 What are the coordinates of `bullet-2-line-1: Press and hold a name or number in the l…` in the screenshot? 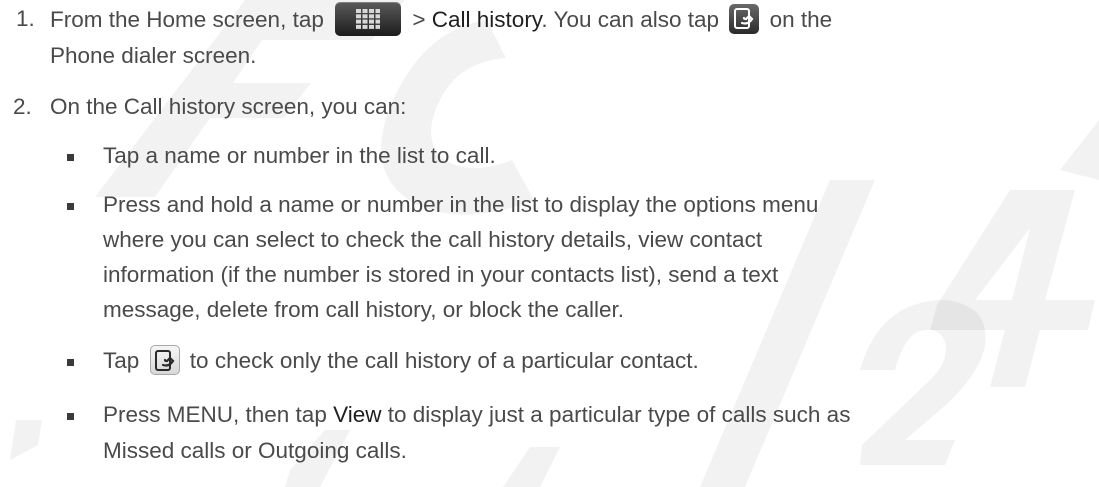 It's located at (461, 204).